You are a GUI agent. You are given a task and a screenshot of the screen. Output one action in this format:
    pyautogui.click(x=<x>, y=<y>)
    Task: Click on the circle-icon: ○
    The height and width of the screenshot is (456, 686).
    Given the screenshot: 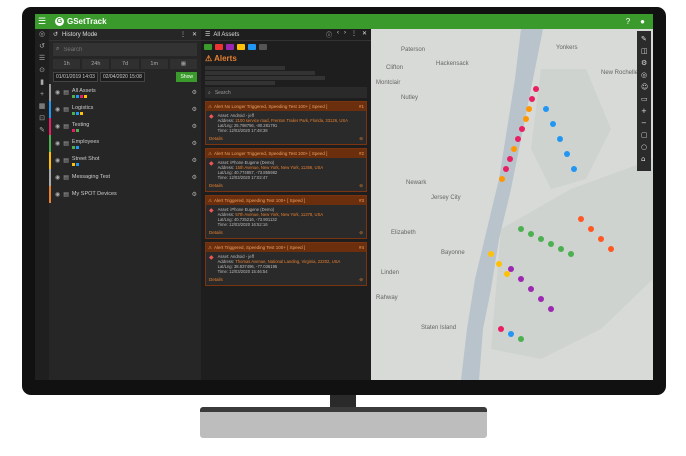 What is the action you would take?
    pyautogui.click(x=644, y=147)
    